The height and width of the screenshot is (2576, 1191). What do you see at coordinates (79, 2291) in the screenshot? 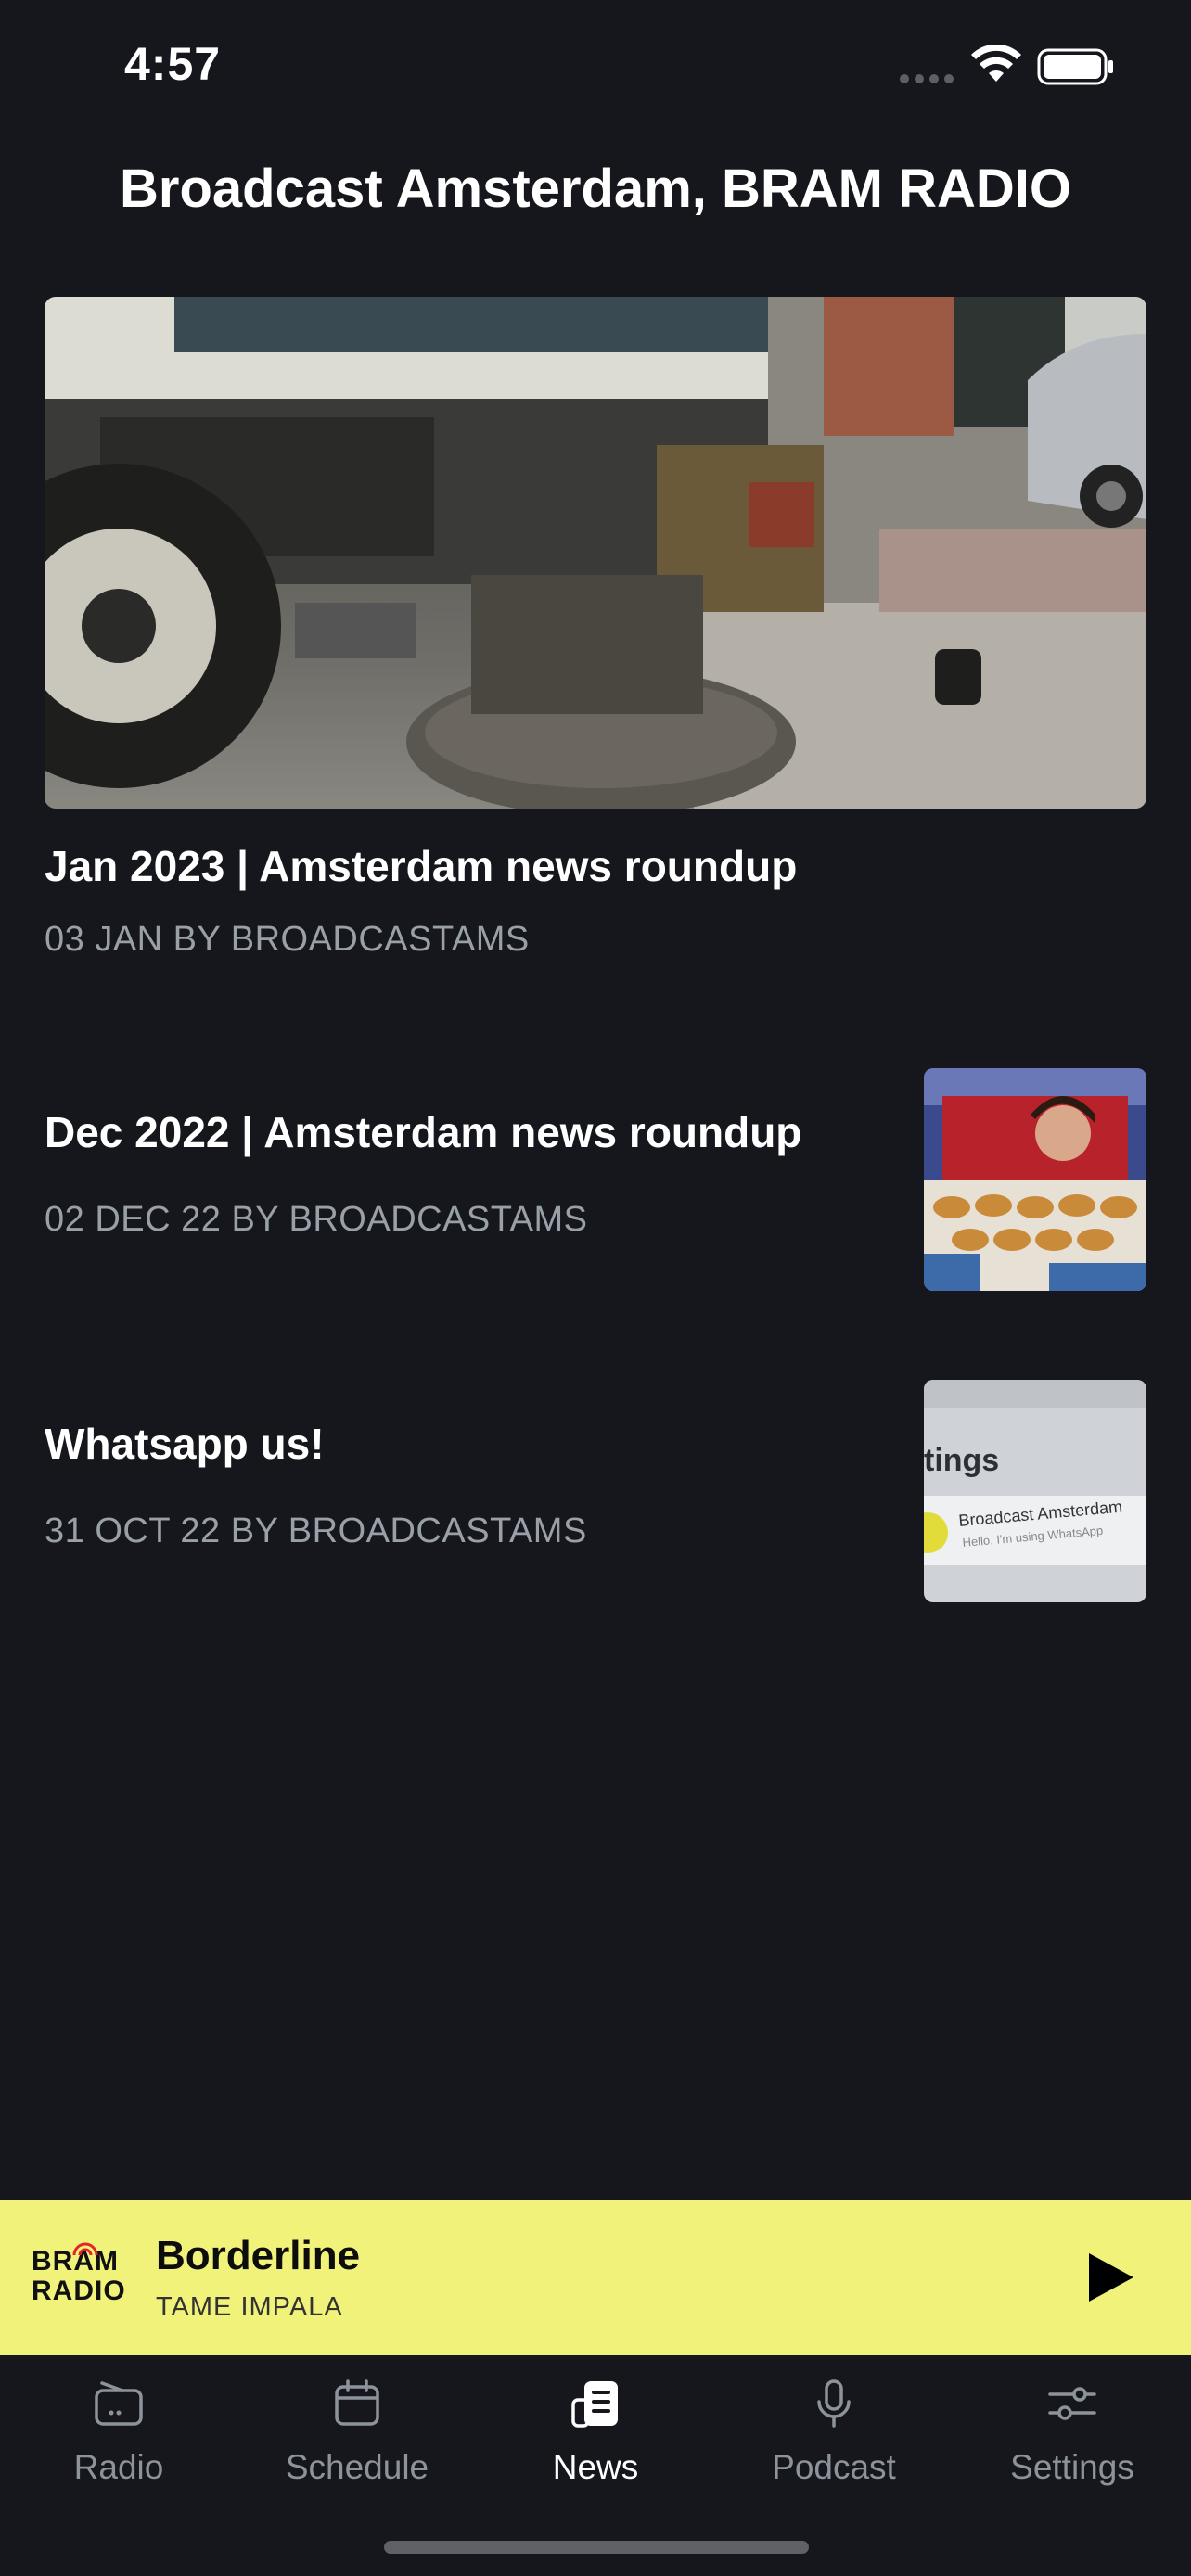
I see `logo-text-bottom: RADIO` at bounding box center [79, 2291].